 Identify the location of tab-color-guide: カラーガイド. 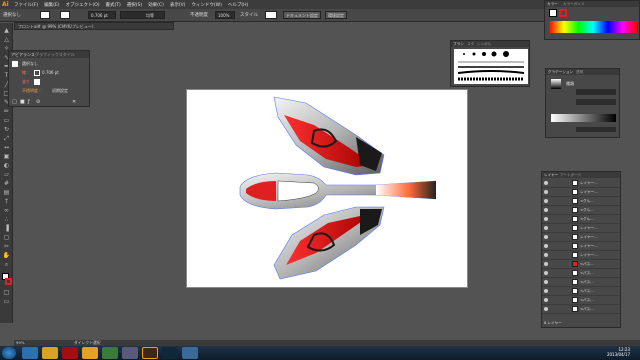
(574, 4).